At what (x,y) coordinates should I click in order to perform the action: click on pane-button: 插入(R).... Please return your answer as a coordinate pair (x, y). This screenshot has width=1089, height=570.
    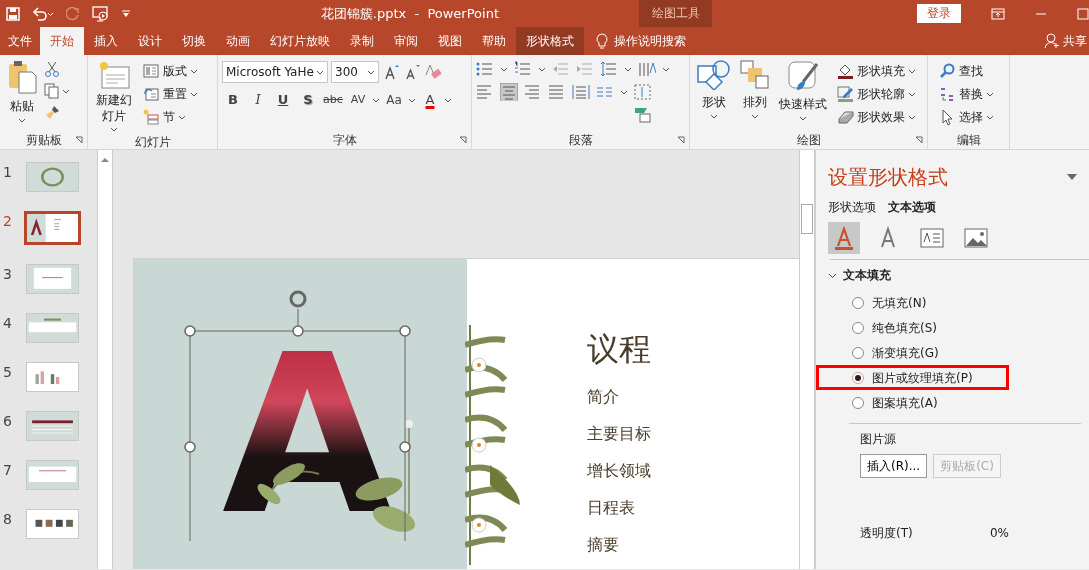
    Looking at the image, I should click on (894, 466).